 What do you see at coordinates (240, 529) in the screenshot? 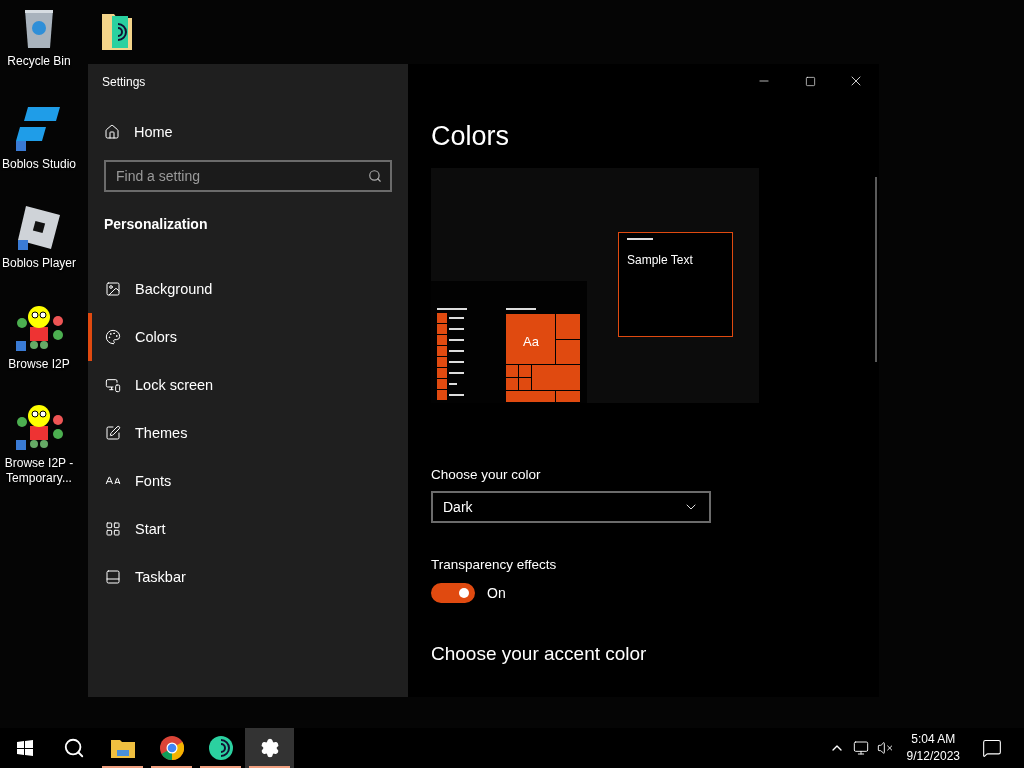
I see `nav-item: Start` at bounding box center [240, 529].